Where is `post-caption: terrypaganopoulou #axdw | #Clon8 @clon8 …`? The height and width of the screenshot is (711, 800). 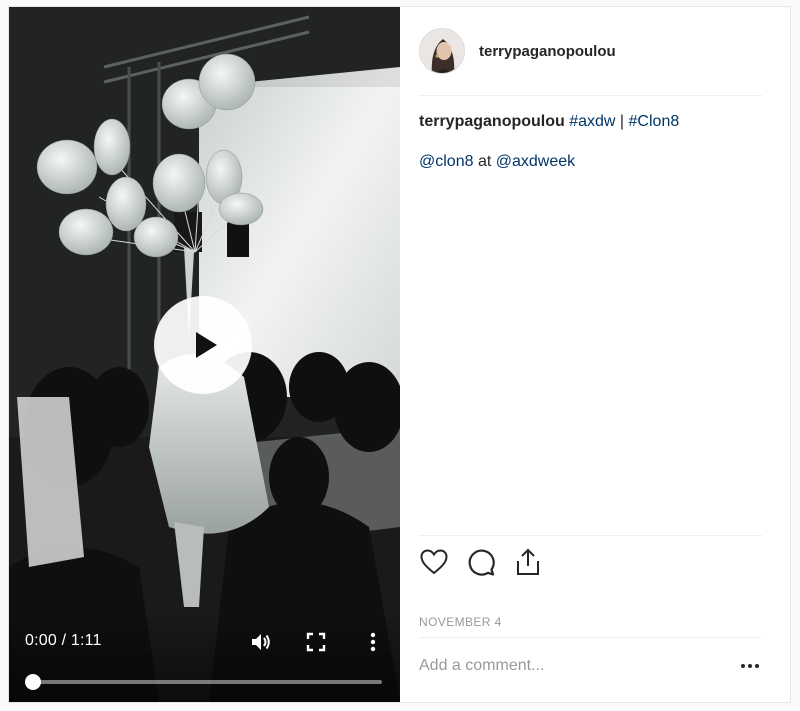 post-caption: terrypaganopoulou #axdw | #Clon8 @clon8 … is located at coordinates (590, 142).